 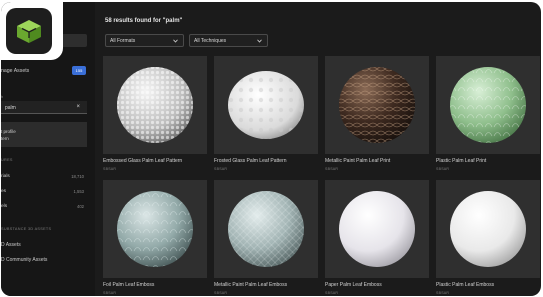 What do you see at coordinates (144, 21) in the screenshot?
I see `results-heading: 58 results found for "palm"` at bounding box center [144, 21].